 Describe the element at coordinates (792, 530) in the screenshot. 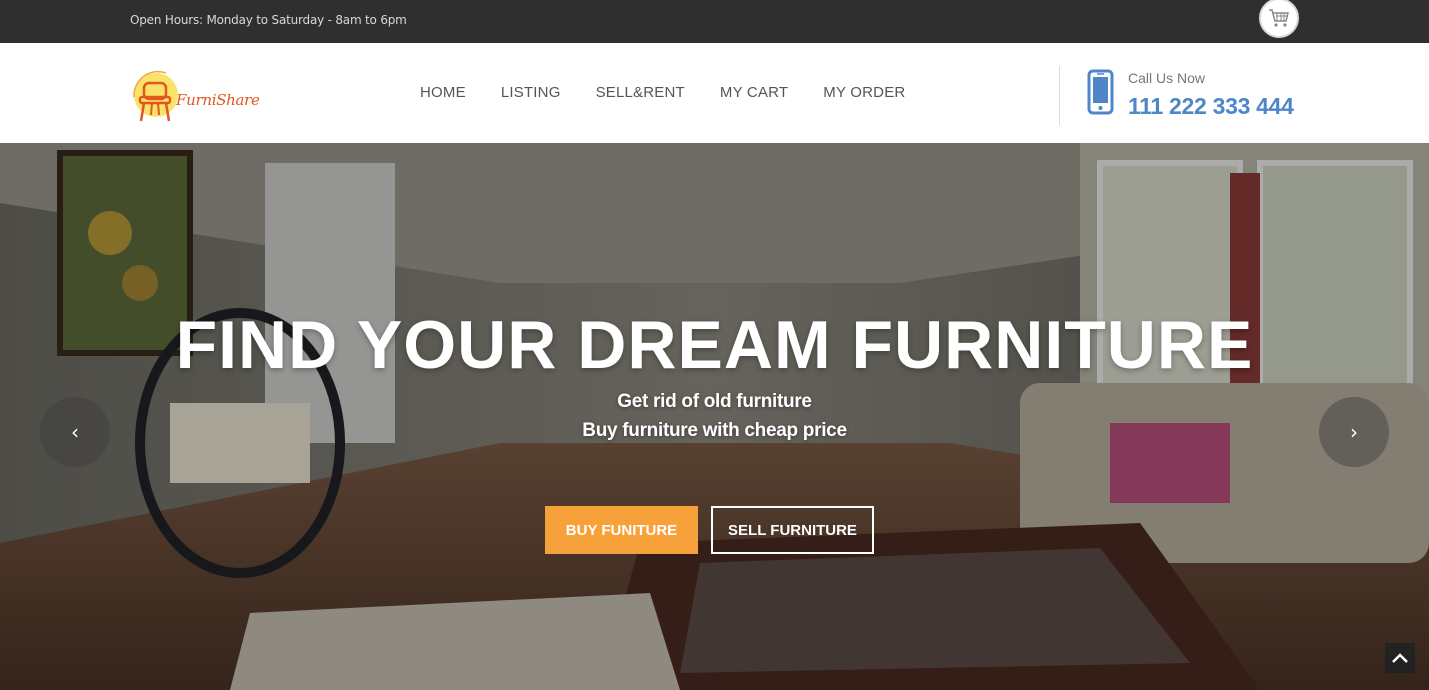

I see `sell-furniture-button: SELL FURNITURE` at that location.